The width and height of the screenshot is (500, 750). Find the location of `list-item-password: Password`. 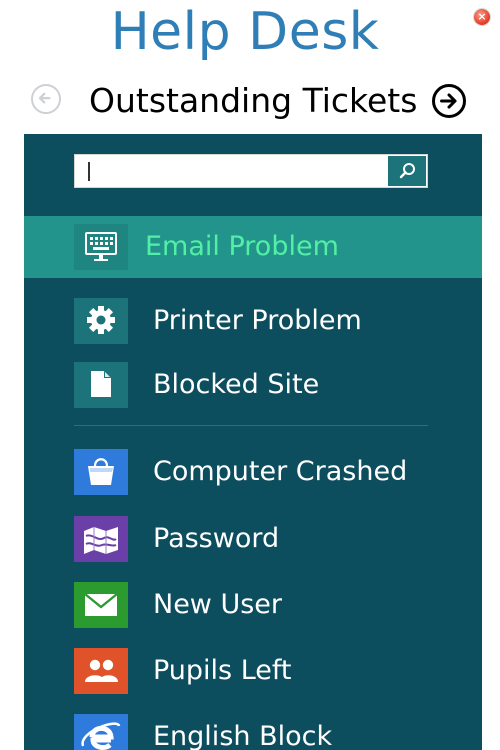

list-item-password: Password is located at coordinates (253, 539).